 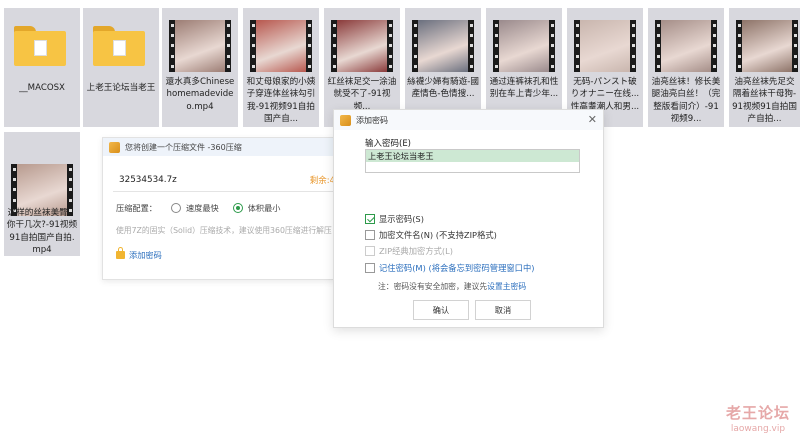 I want to click on set-master-password-link: 设置主密码, so click(x=506, y=286).